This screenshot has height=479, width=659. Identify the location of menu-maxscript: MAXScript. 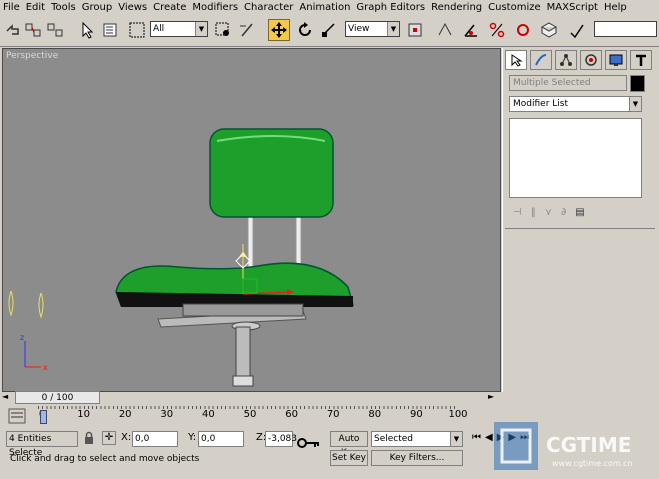
(572, 8).